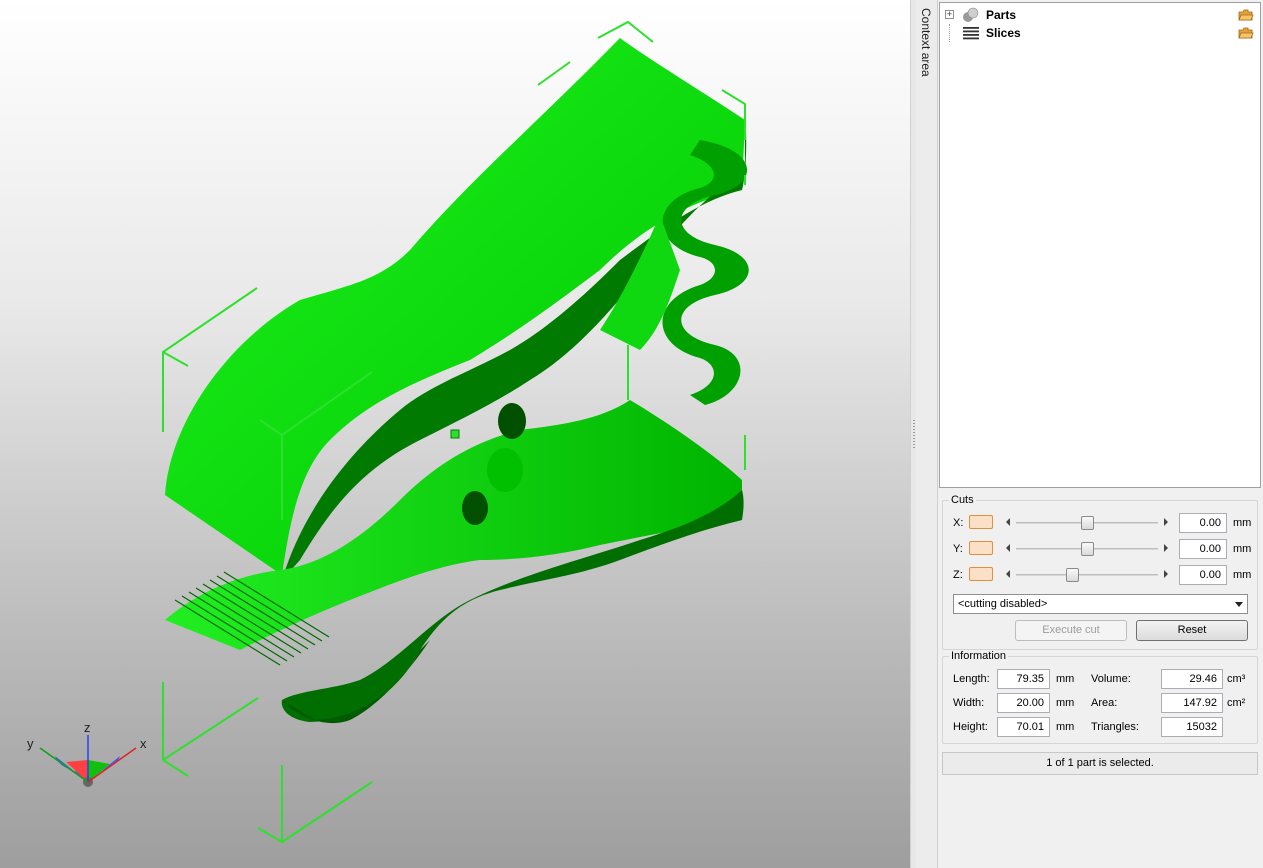 Image resolution: width=1263 pixels, height=868 pixels. I want to click on slider-track, so click(1087, 575).